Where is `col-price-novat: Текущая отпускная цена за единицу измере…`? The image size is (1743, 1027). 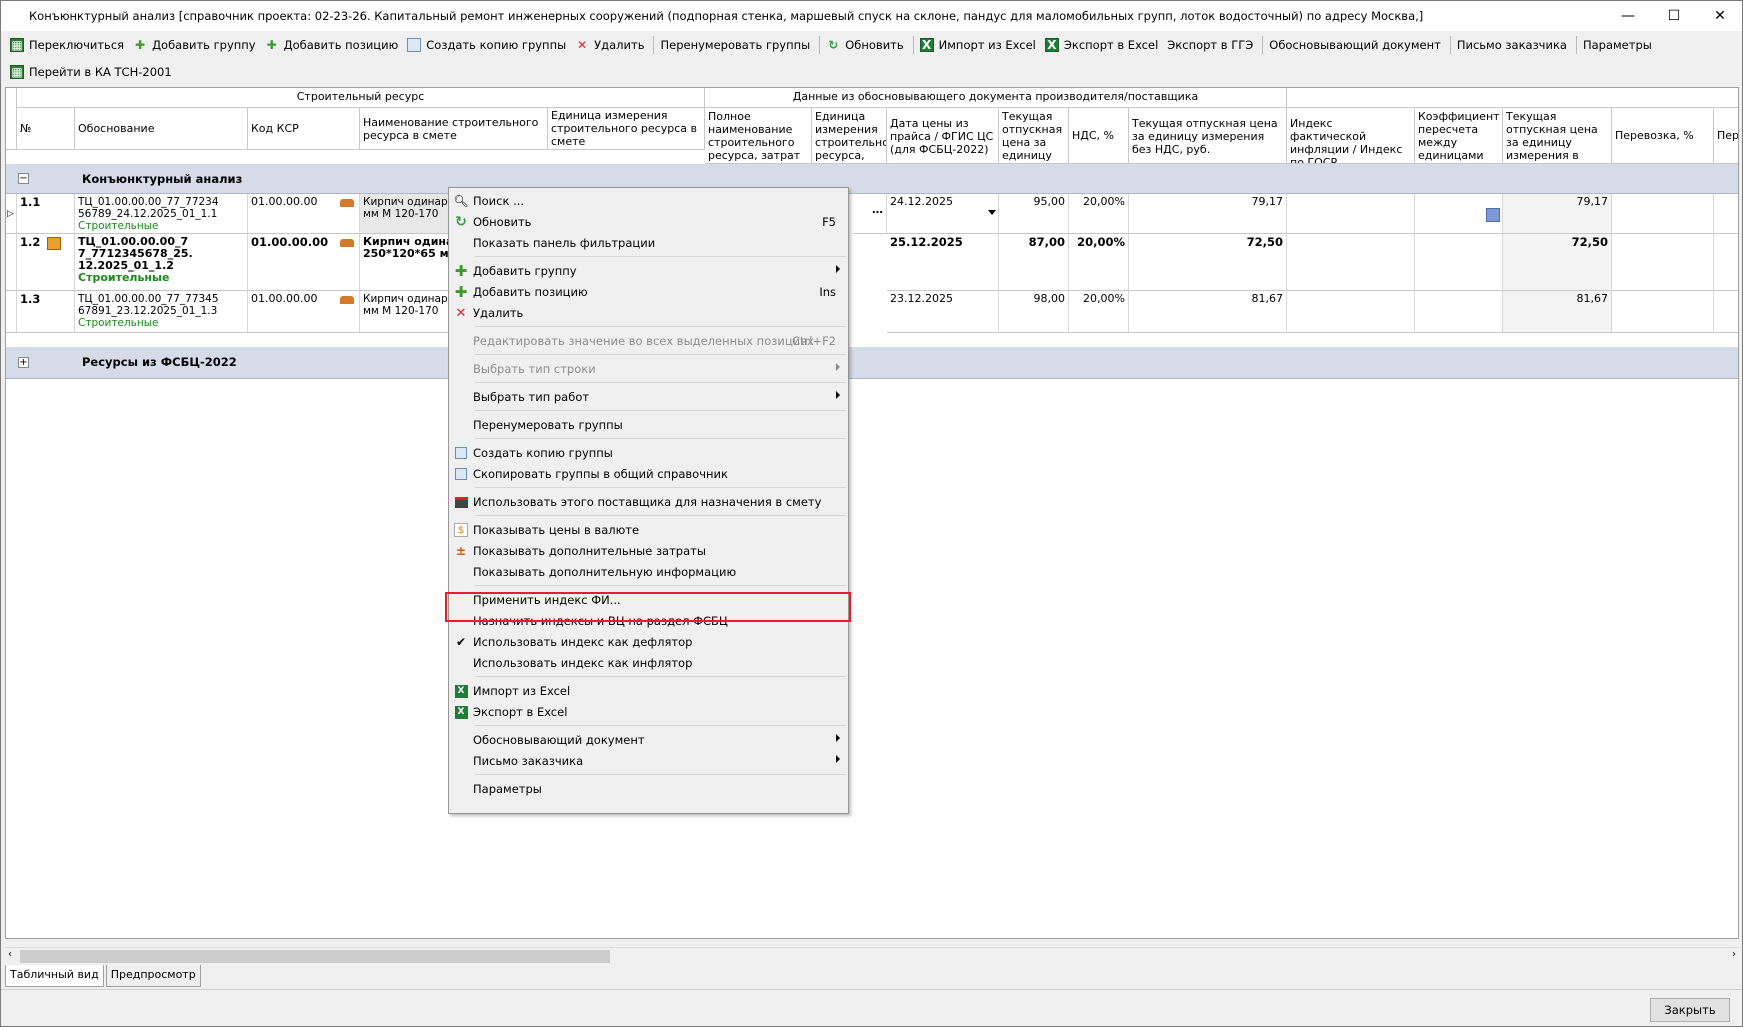
col-price-novat: Текущая отпускная цена за единицу измере… is located at coordinates (1208, 136).